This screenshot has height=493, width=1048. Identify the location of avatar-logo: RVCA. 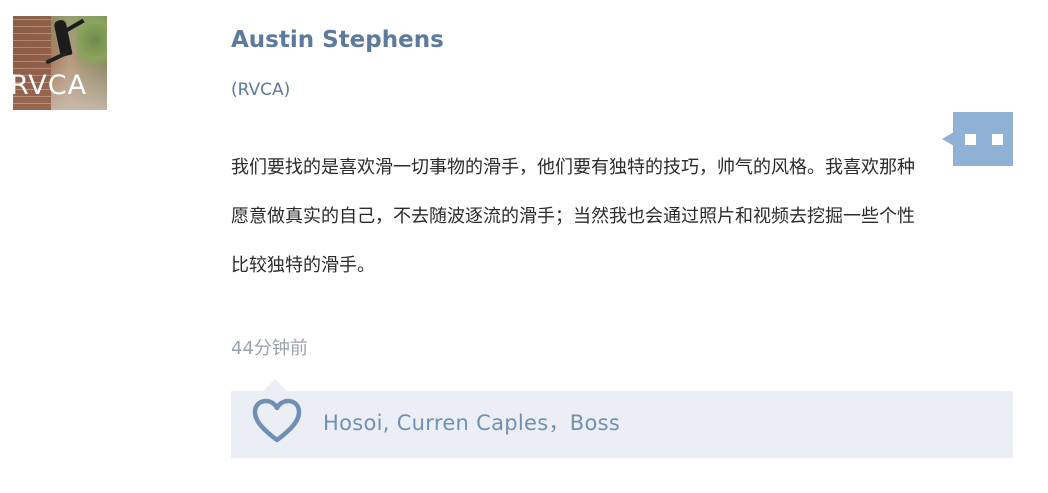
(50, 85).